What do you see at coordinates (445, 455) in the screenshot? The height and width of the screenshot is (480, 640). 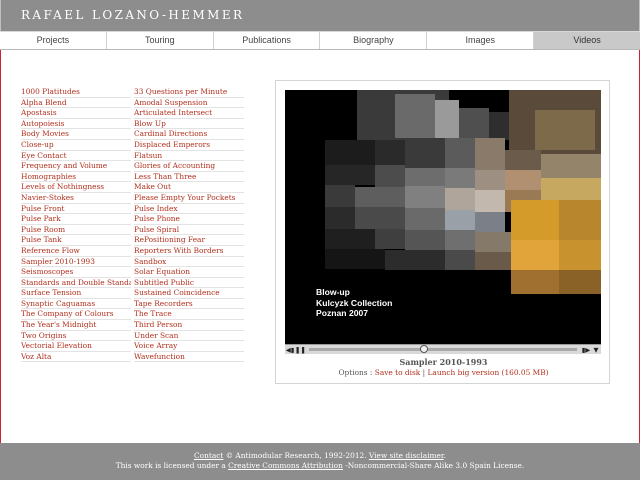 I see `footer-period: .` at bounding box center [445, 455].